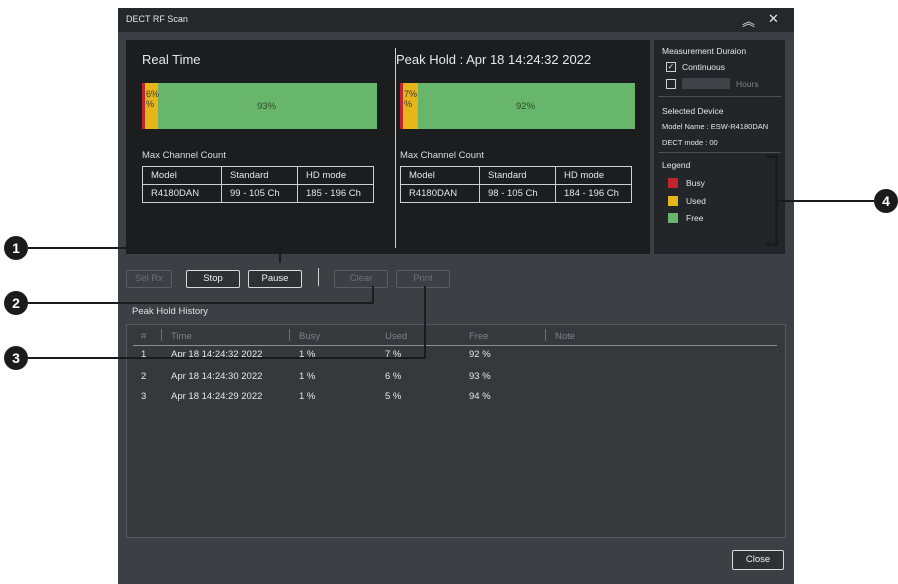 Image resolution: width=898 pixels, height=584 pixels. Describe the element at coordinates (442, 155) in the screenshot. I see `peakhold-max-channel-label: Max Channel Count` at that location.